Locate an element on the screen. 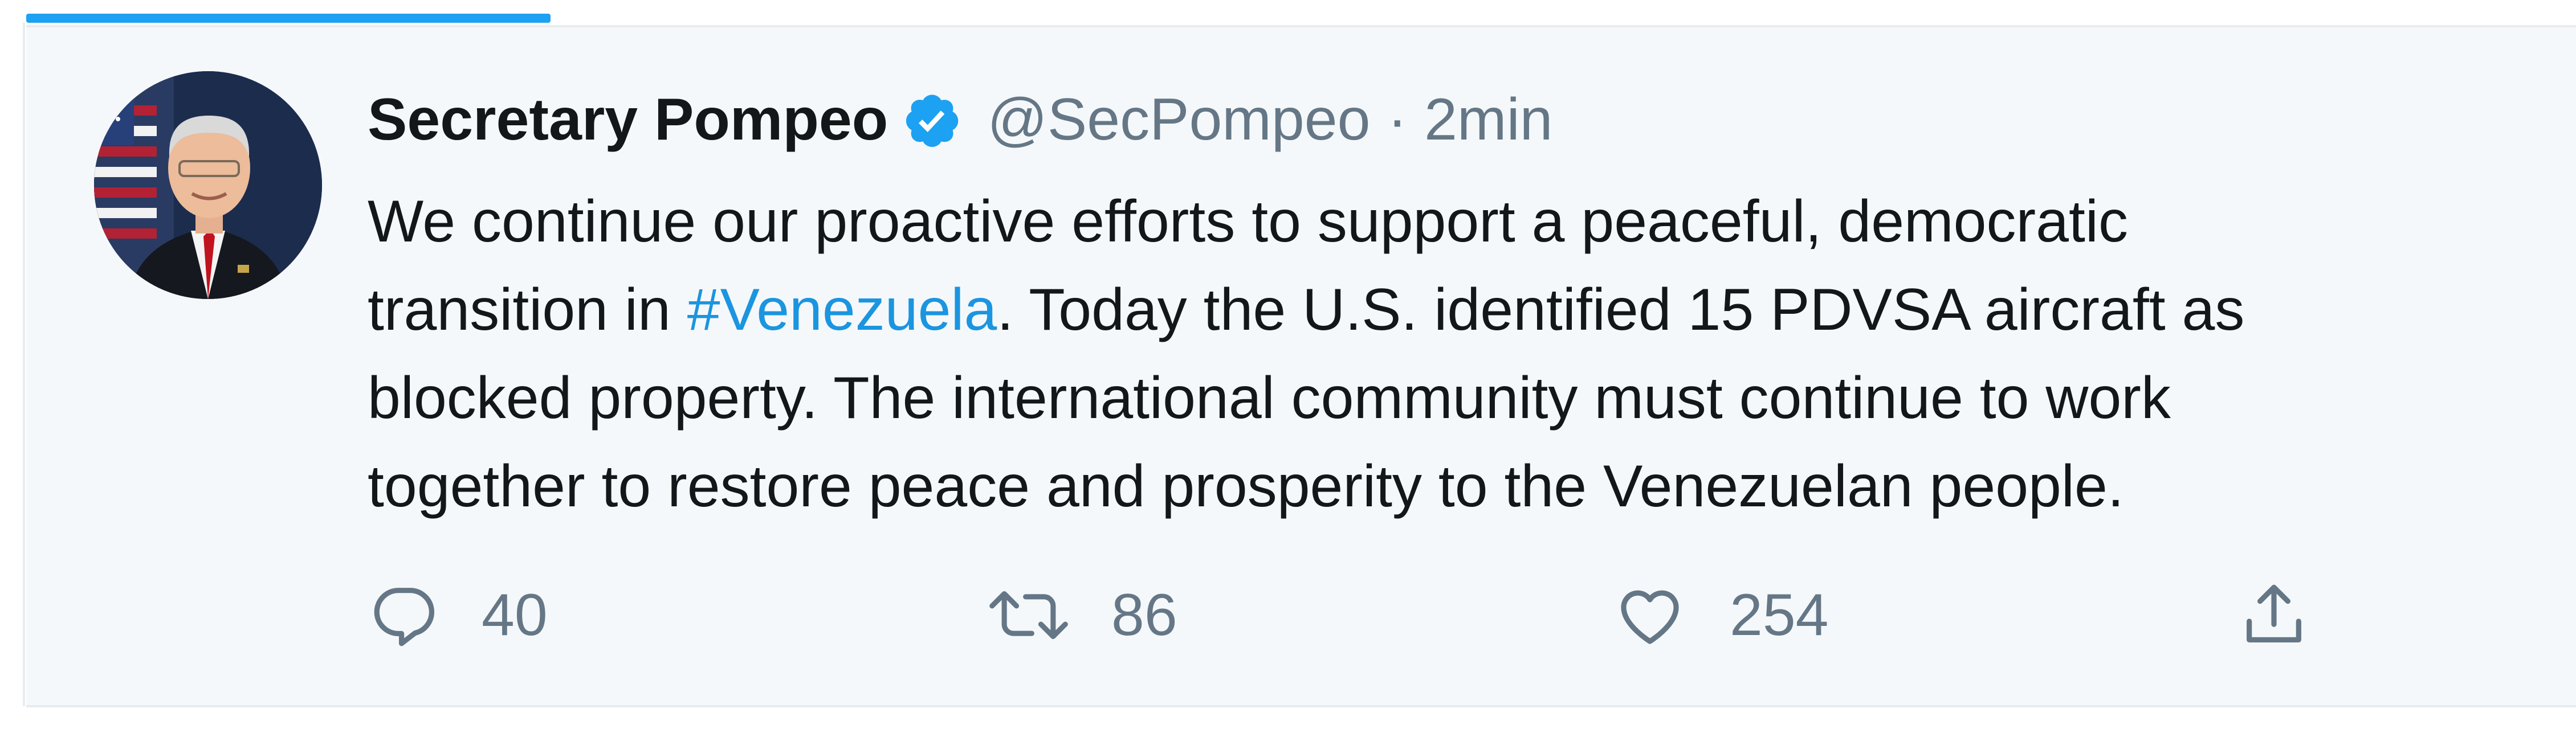 Image resolution: width=2576 pixels, height=729 pixels. hashtag-link: #Venezuela is located at coordinates (842, 310).